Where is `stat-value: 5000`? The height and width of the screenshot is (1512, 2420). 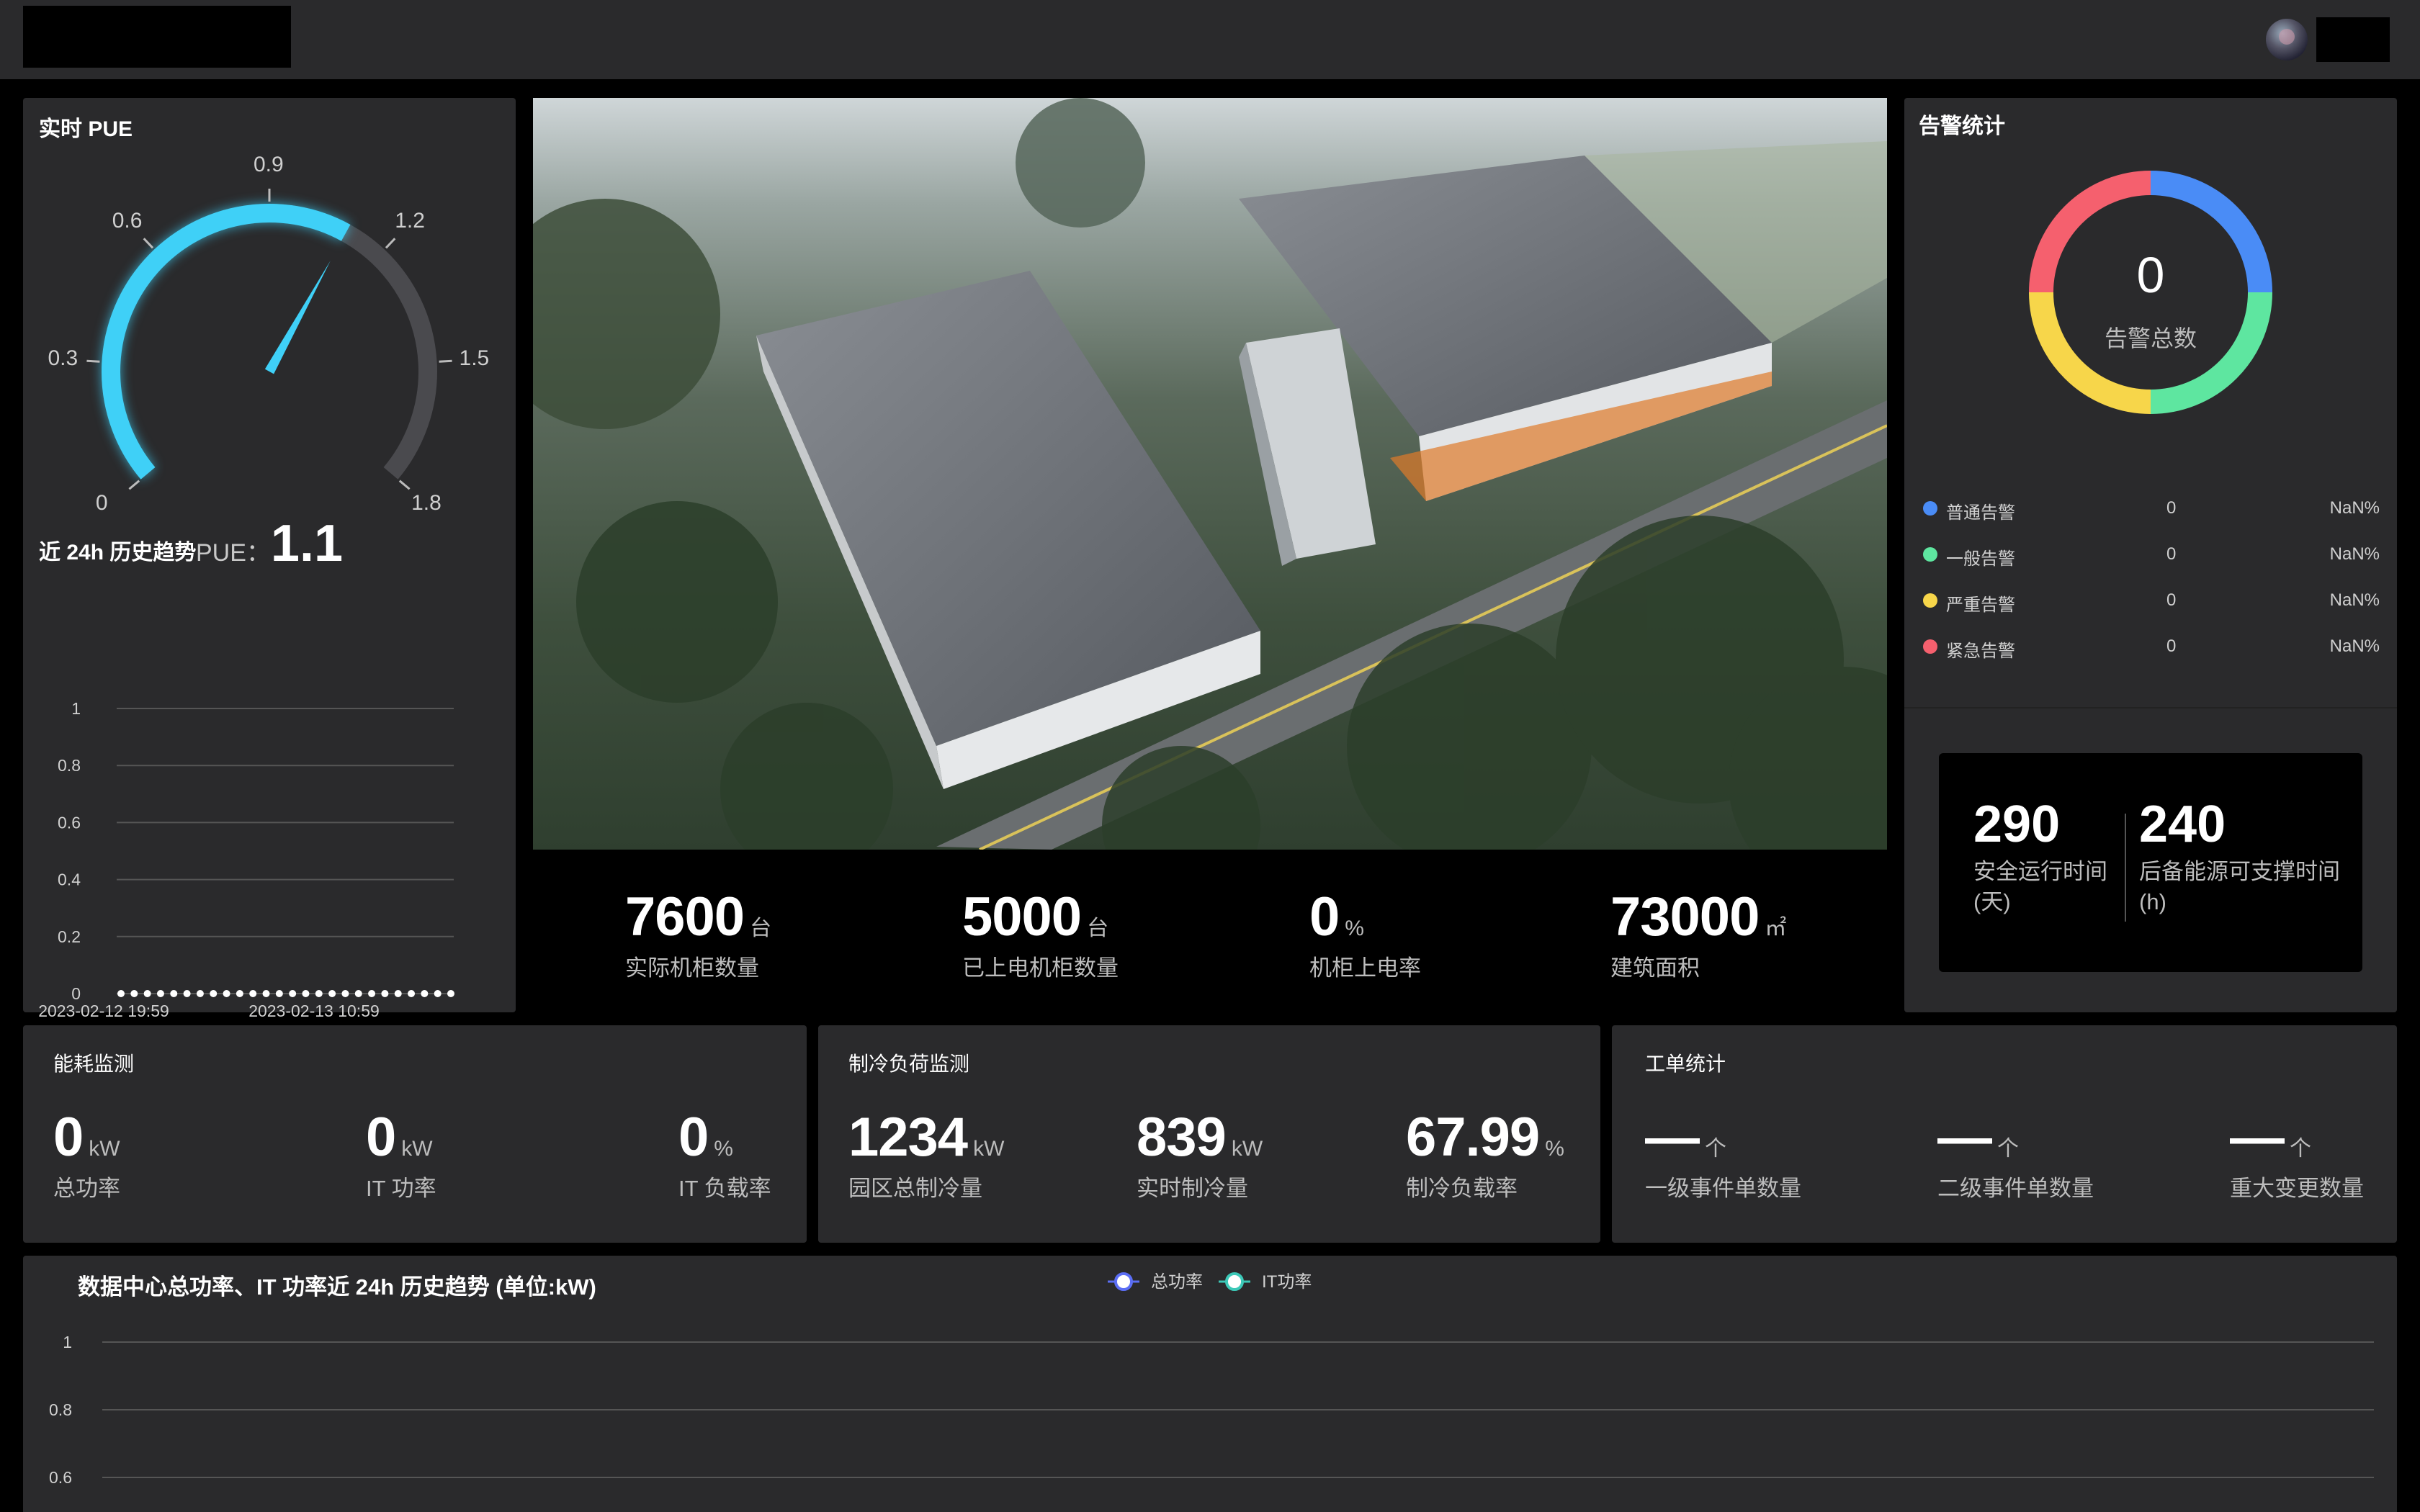 stat-value: 5000 is located at coordinates (1022, 917).